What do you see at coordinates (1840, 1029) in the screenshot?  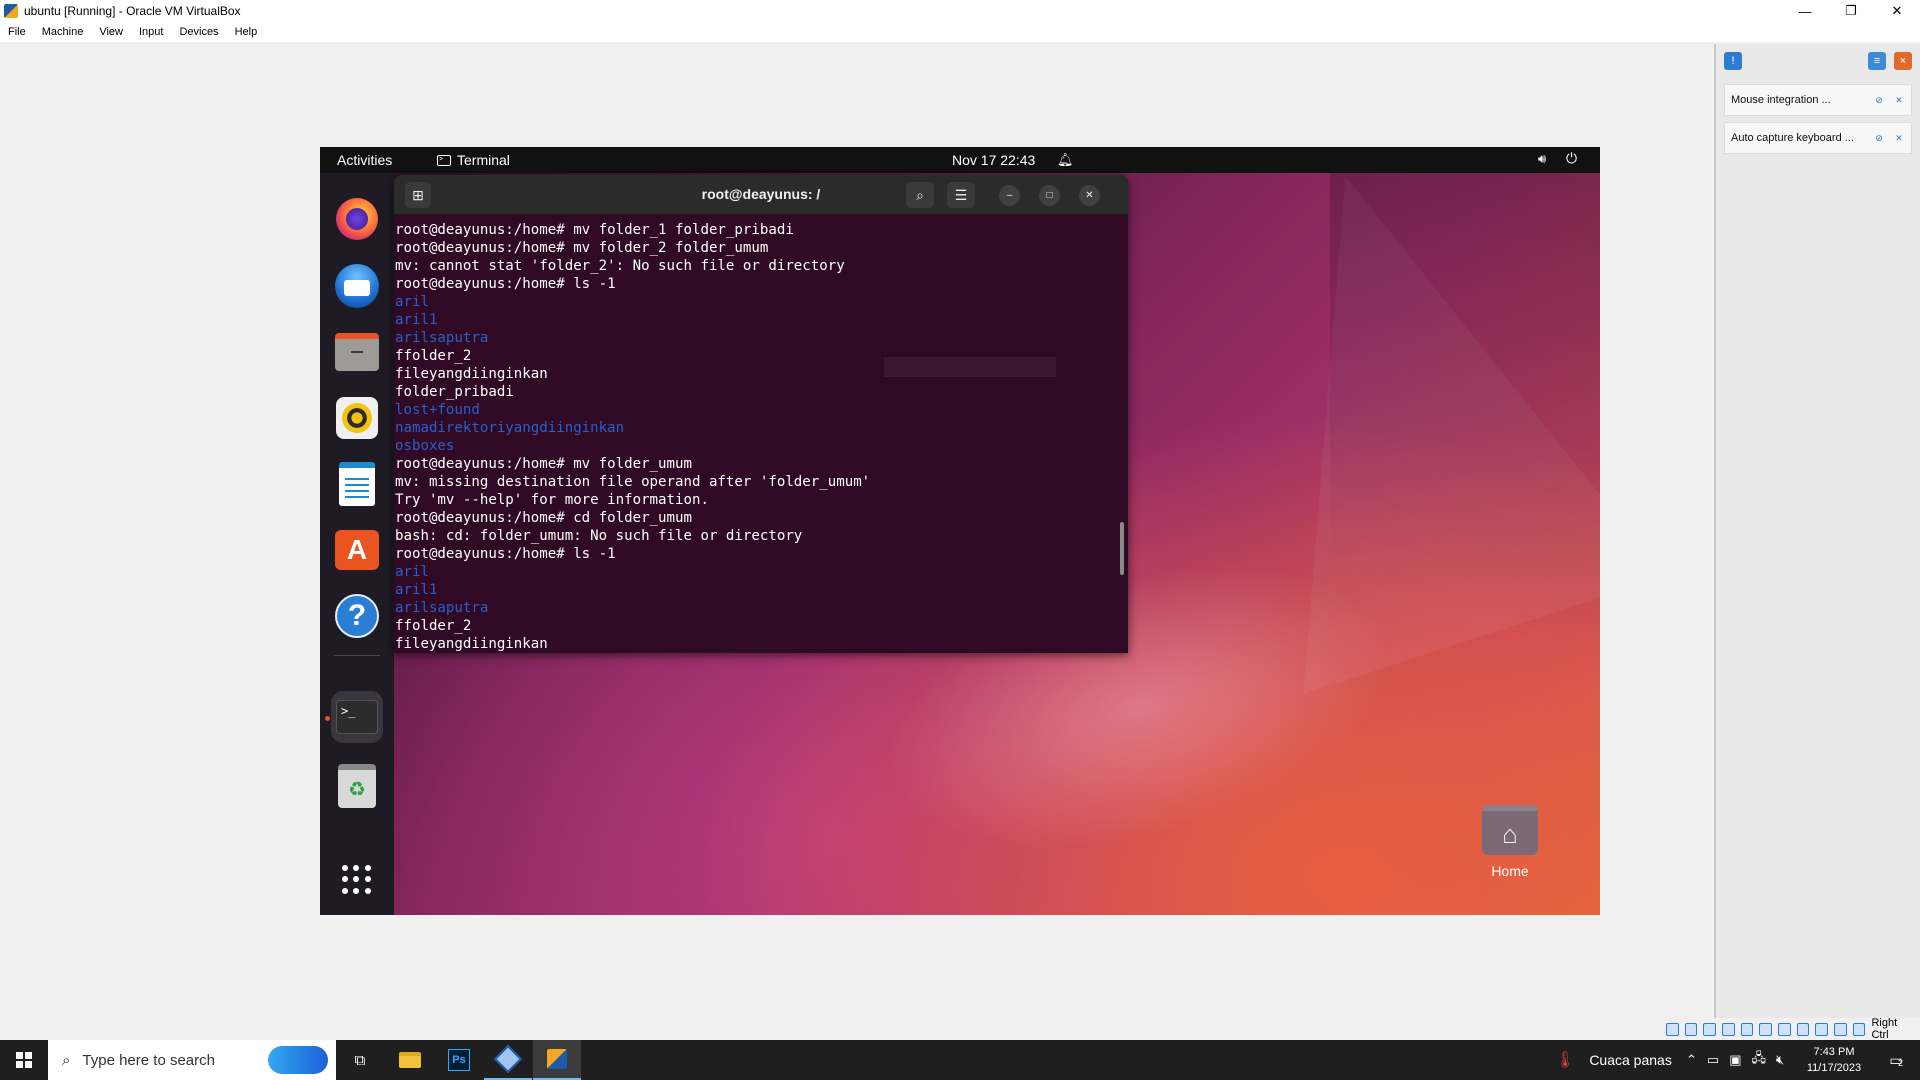 I see `mouse-integration-icon` at bounding box center [1840, 1029].